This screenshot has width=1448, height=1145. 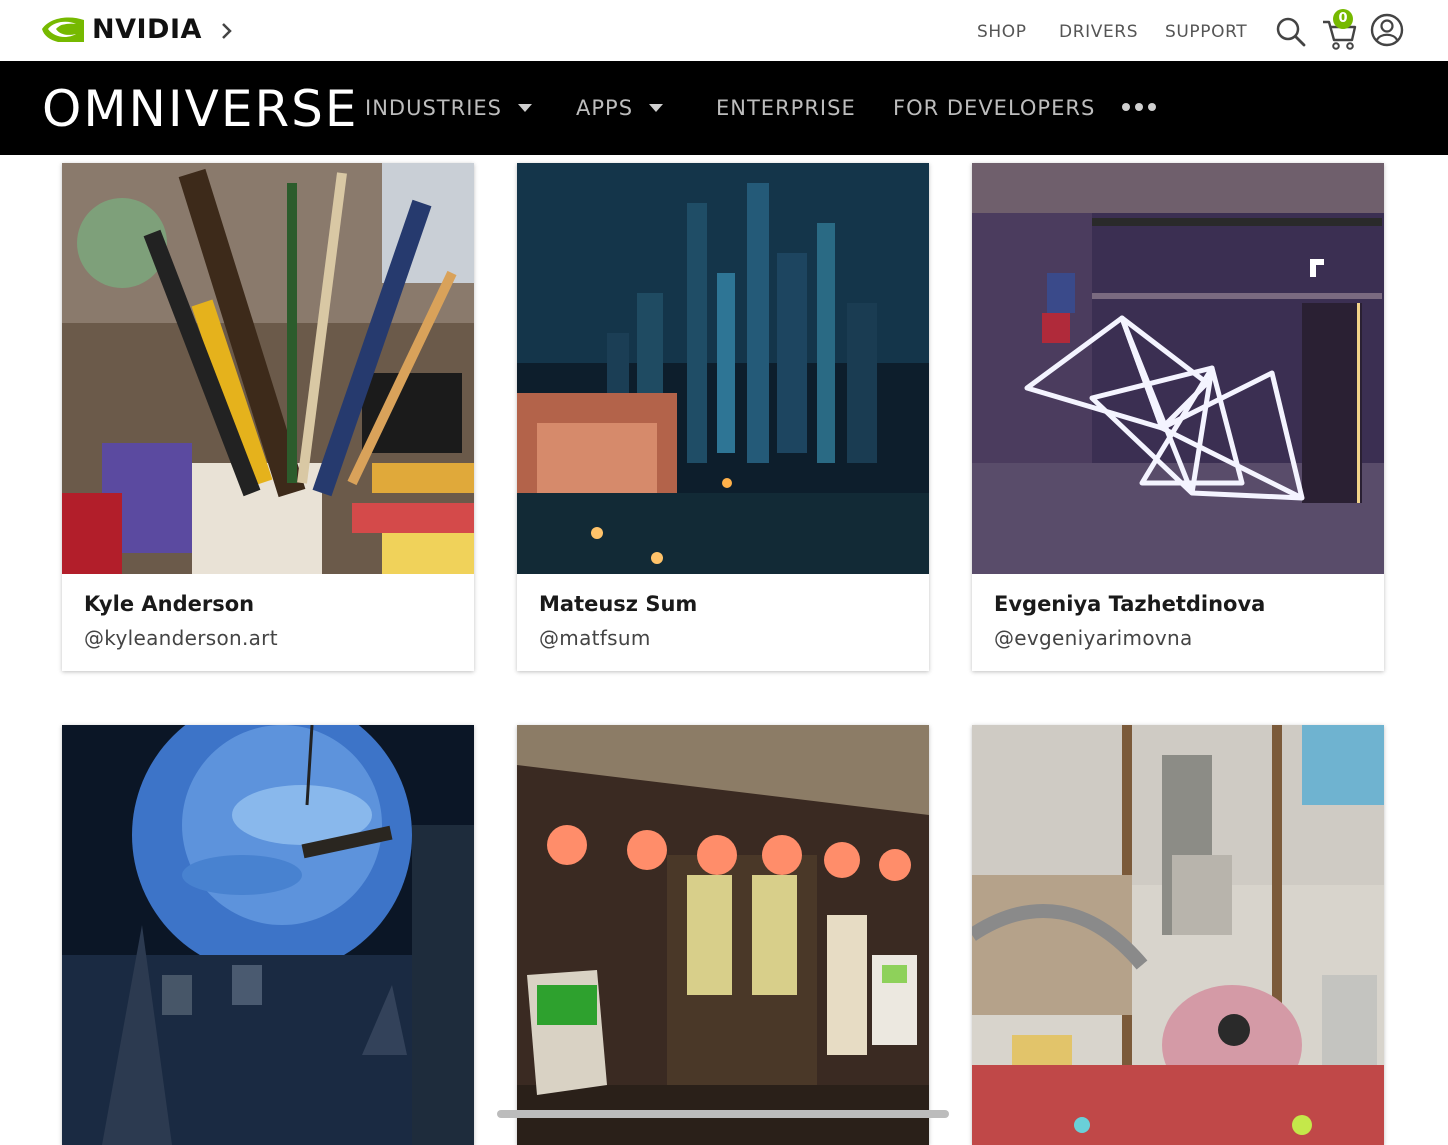 I want to click on nav-industries: INDUSTRIES, so click(x=448, y=108).